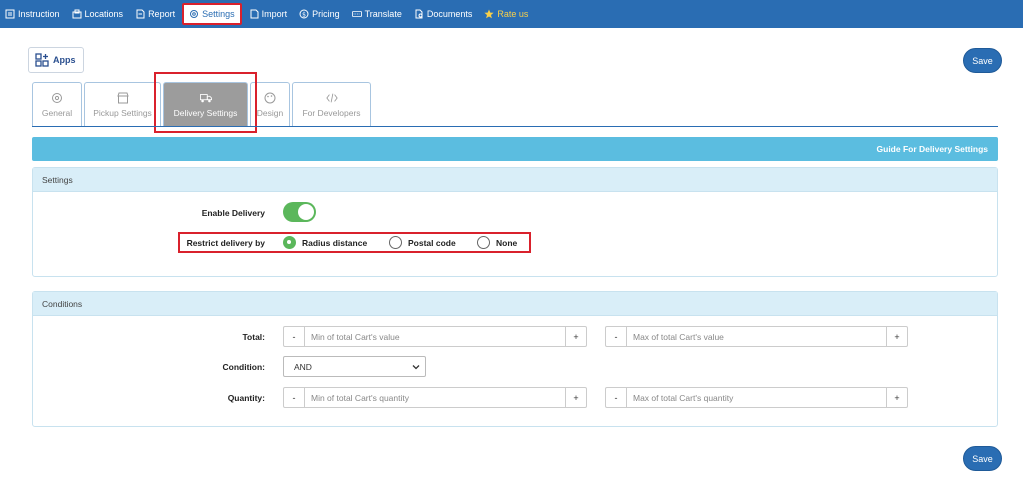 The image size is (1023, 486). Describe the element at coordinates (982, 60) in the screenshot. I see `save-button-top: Save` at that location.